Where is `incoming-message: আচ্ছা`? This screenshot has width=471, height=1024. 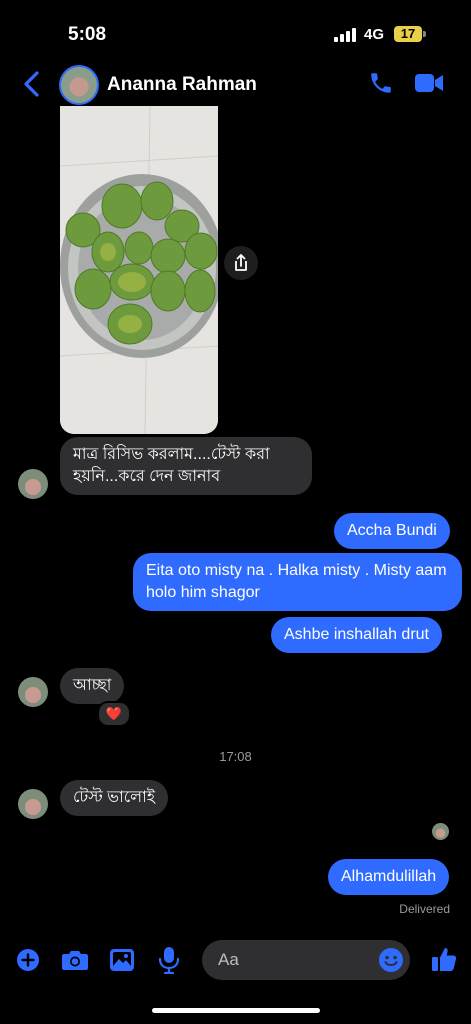
incoming-message: আচ্ছা is located at coordinates (92, 686).